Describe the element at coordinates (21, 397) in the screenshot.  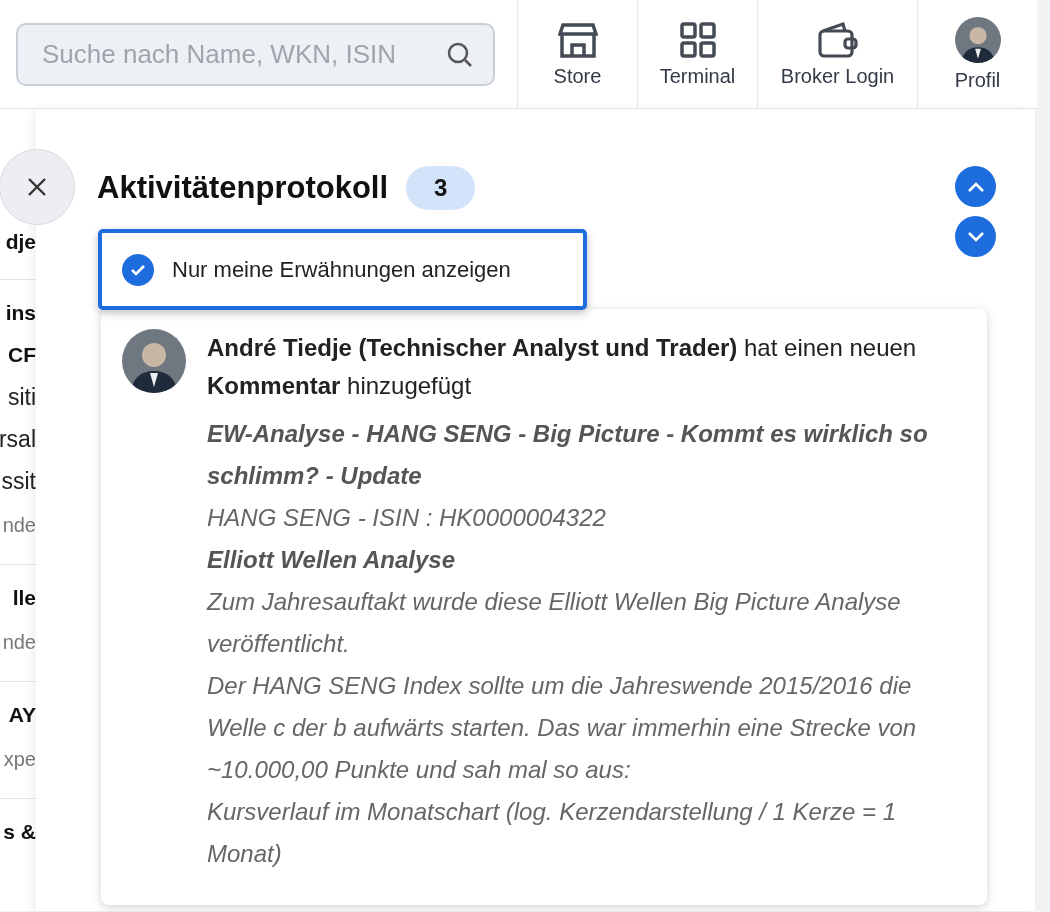
I see `list-text: siti` at that location.